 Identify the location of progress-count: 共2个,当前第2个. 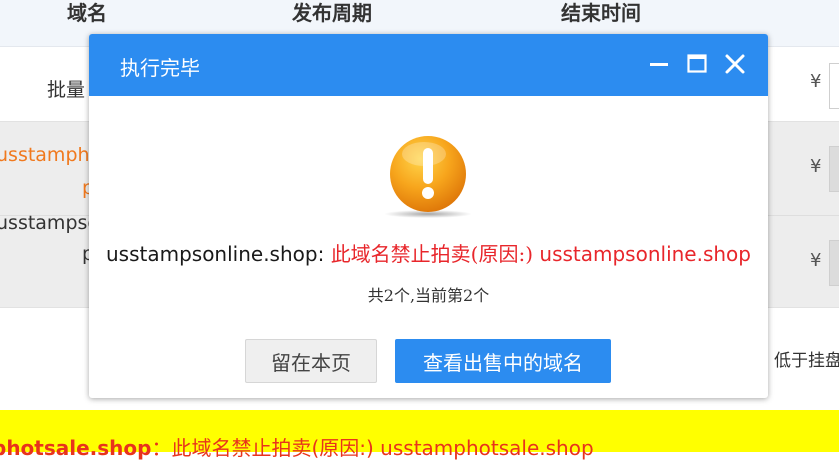
(428, 295).